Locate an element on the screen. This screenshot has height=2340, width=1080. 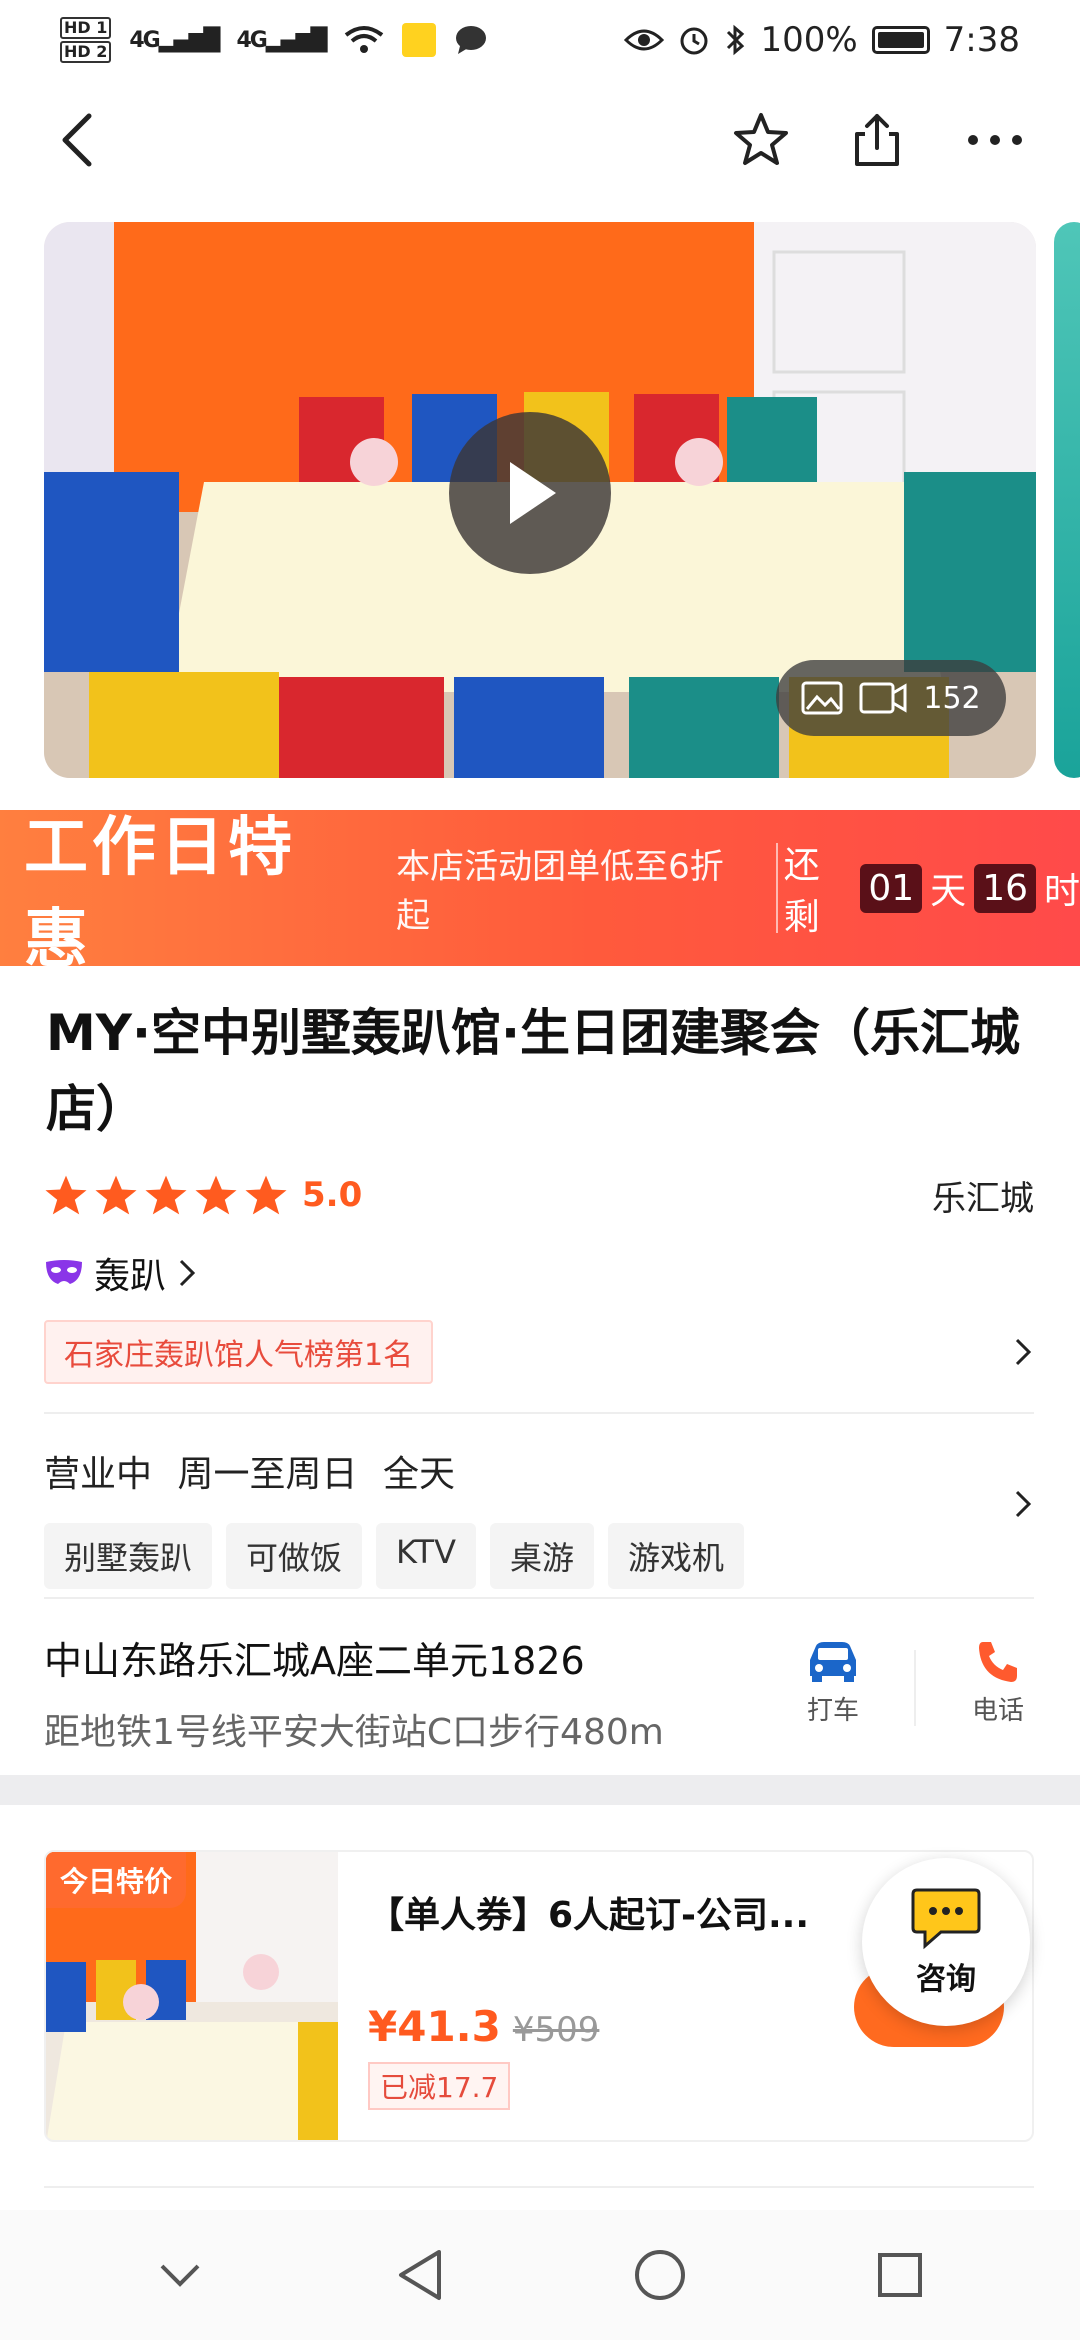
recents-square-icon is located at coordinates (900, 2275).